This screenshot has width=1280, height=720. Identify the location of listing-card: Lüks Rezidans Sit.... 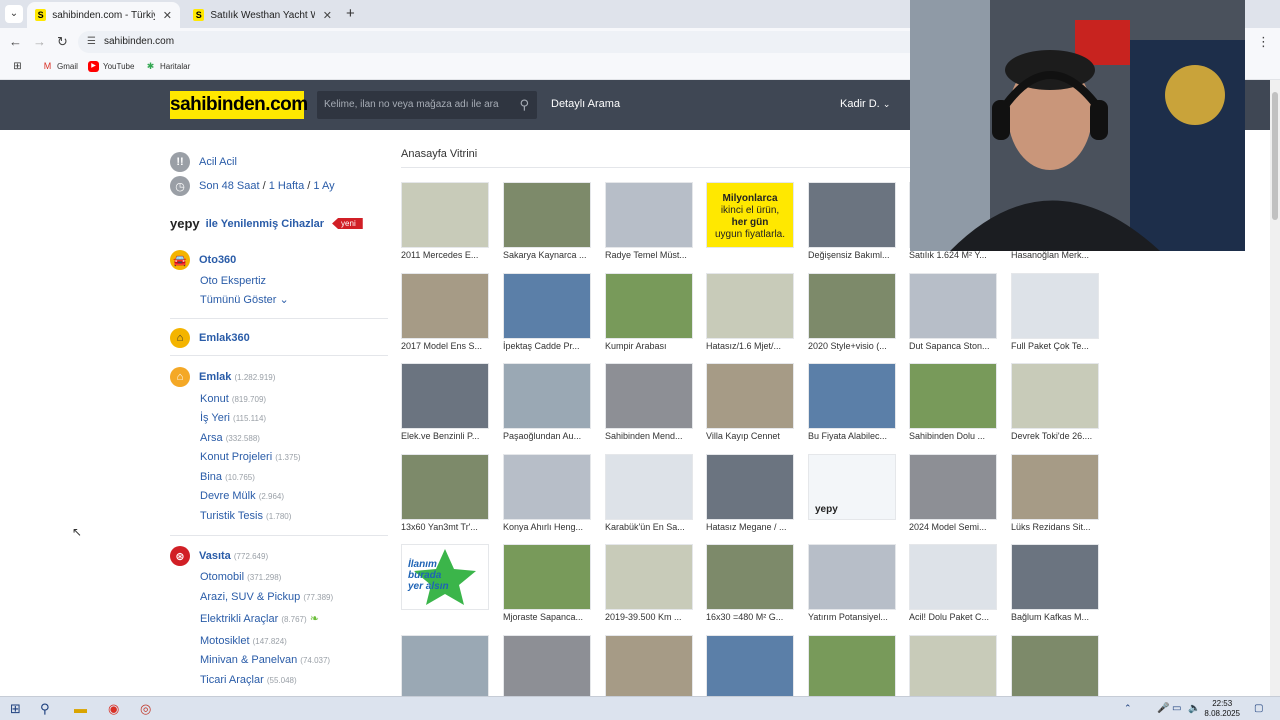
(1055, 496).